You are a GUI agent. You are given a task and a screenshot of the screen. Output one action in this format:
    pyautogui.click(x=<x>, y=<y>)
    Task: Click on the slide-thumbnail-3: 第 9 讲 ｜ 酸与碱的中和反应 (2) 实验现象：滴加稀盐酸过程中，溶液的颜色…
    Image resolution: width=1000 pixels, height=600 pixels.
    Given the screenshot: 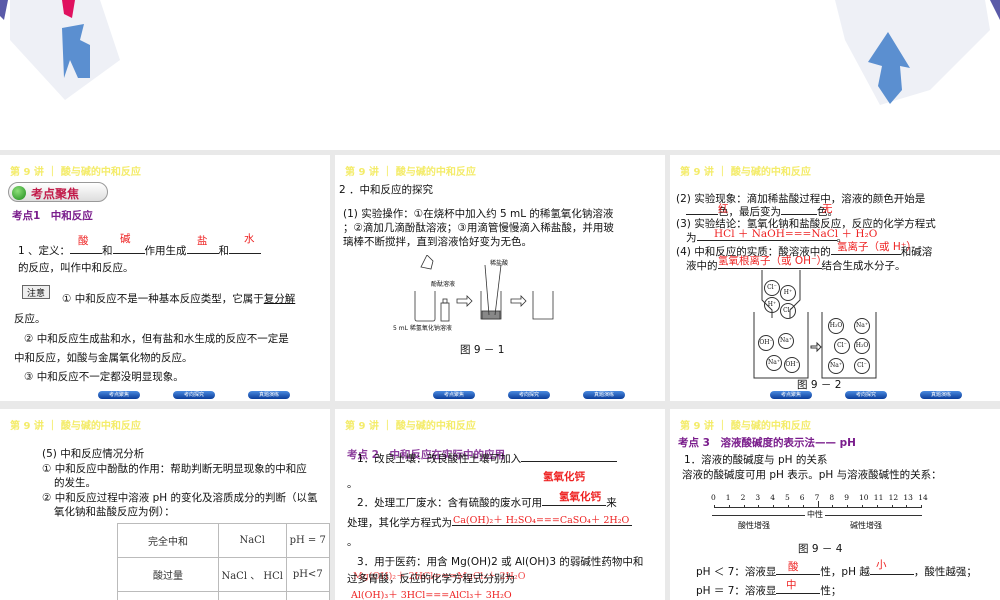 What is the action you would take?
    pyautogui.click(x=835, y=278)
    